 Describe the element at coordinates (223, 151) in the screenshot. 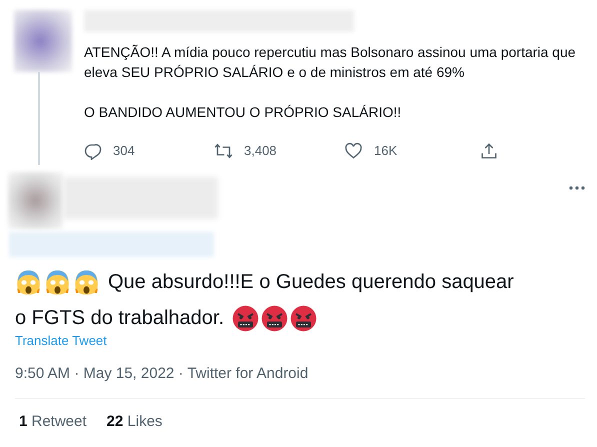

I see `retweet-icon` at that location.